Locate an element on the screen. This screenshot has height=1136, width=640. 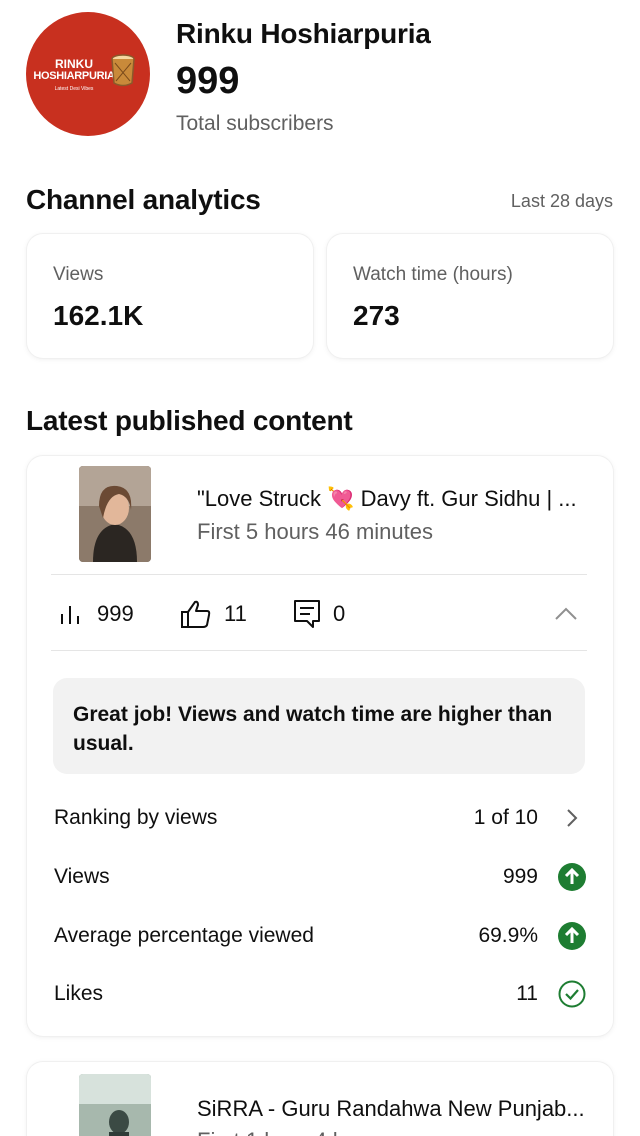
watch-time-metric-card: Watch time (hours) 273 is located at coordinates (470, 296).